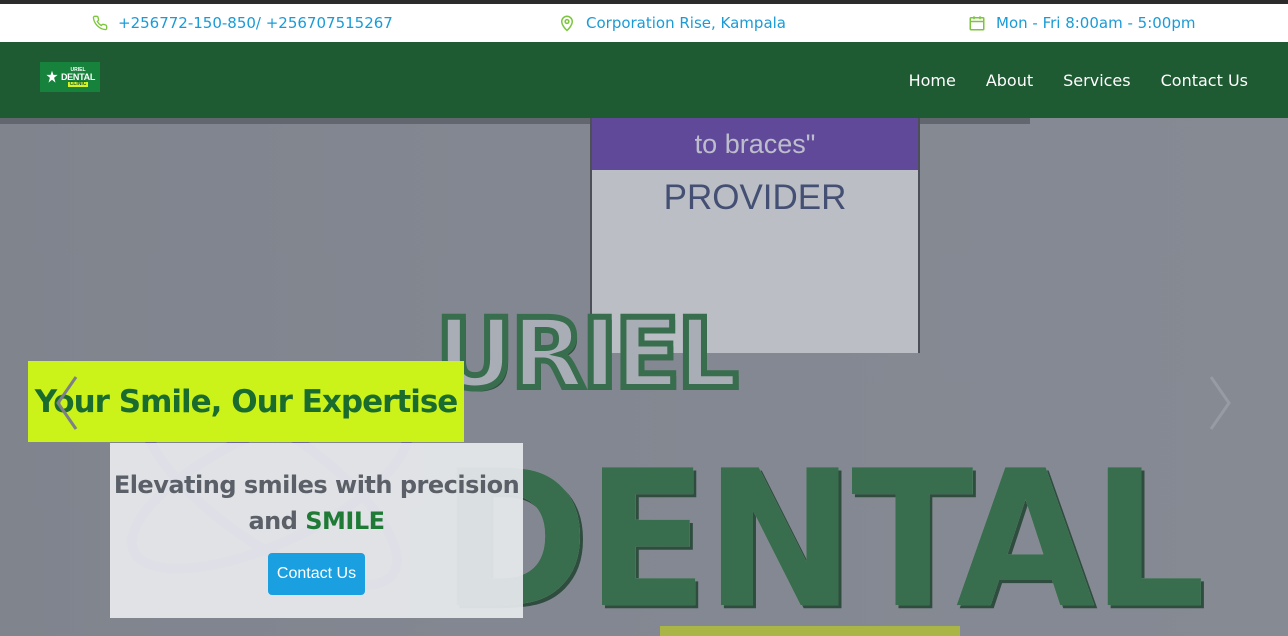 The width and height of the screenshot is (1288, 636). Describe the element at coordinates (78, 83) in the screenshot. I see `logo-line-3: CLINIC` at that location.